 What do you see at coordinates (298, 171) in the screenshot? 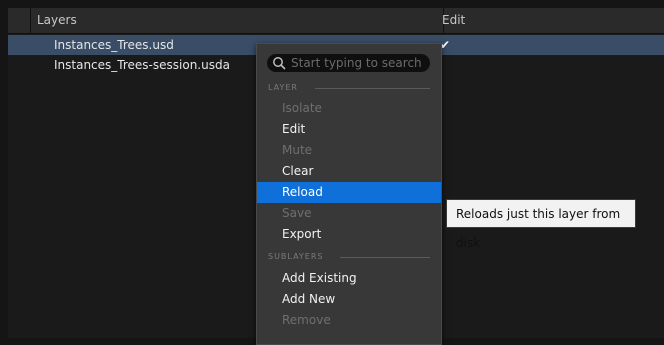
I see `menu-item-label: Clear` at bounding box center [298, 171].